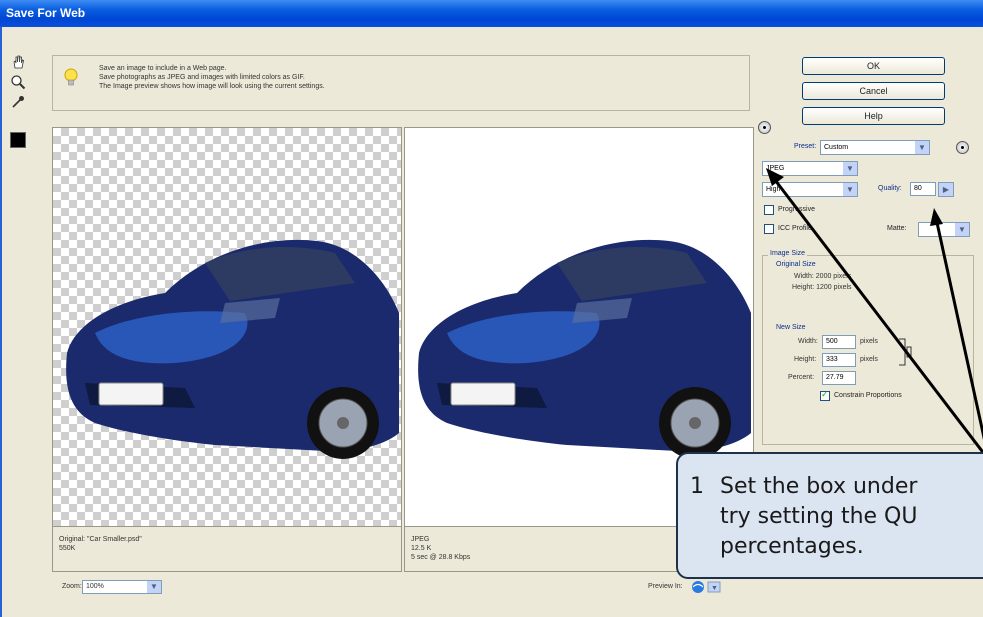 The height and width of the screenshot is (617, 983). Describe the element at coordinates (890, 188) in the screenshot. I see `quality-label: Quality:` at that location.